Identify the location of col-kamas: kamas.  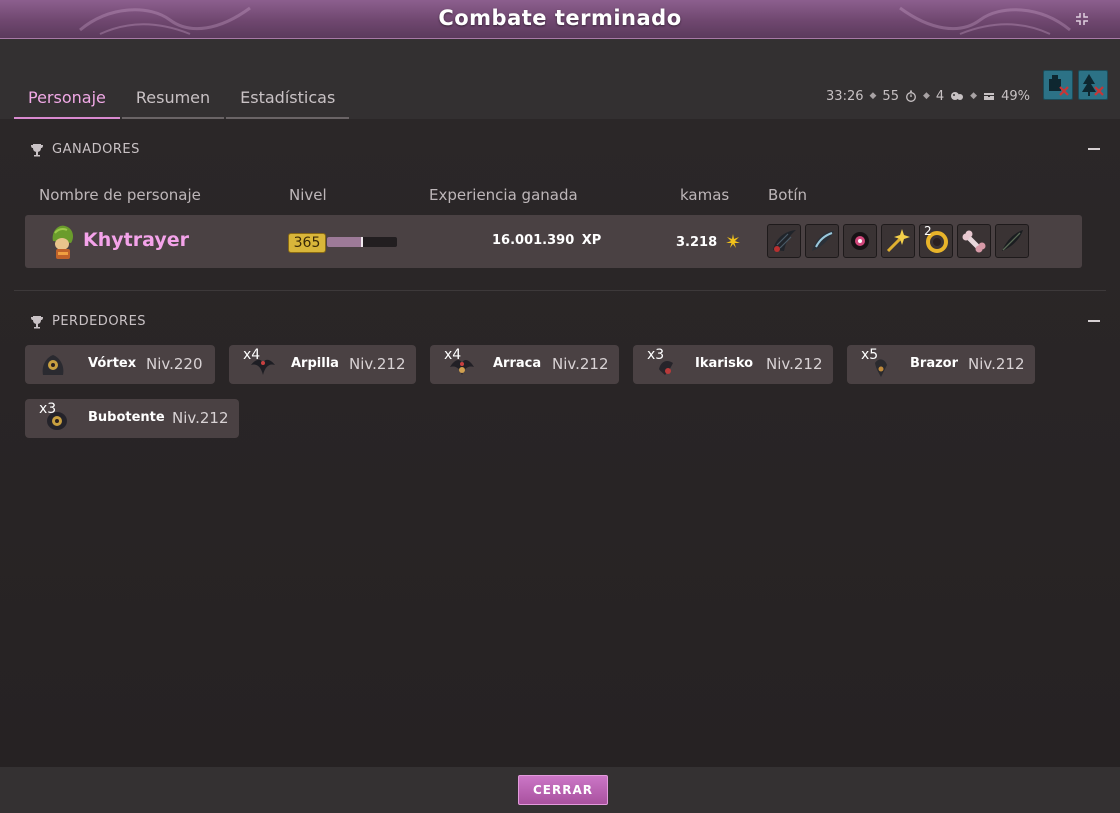
(705, 195).